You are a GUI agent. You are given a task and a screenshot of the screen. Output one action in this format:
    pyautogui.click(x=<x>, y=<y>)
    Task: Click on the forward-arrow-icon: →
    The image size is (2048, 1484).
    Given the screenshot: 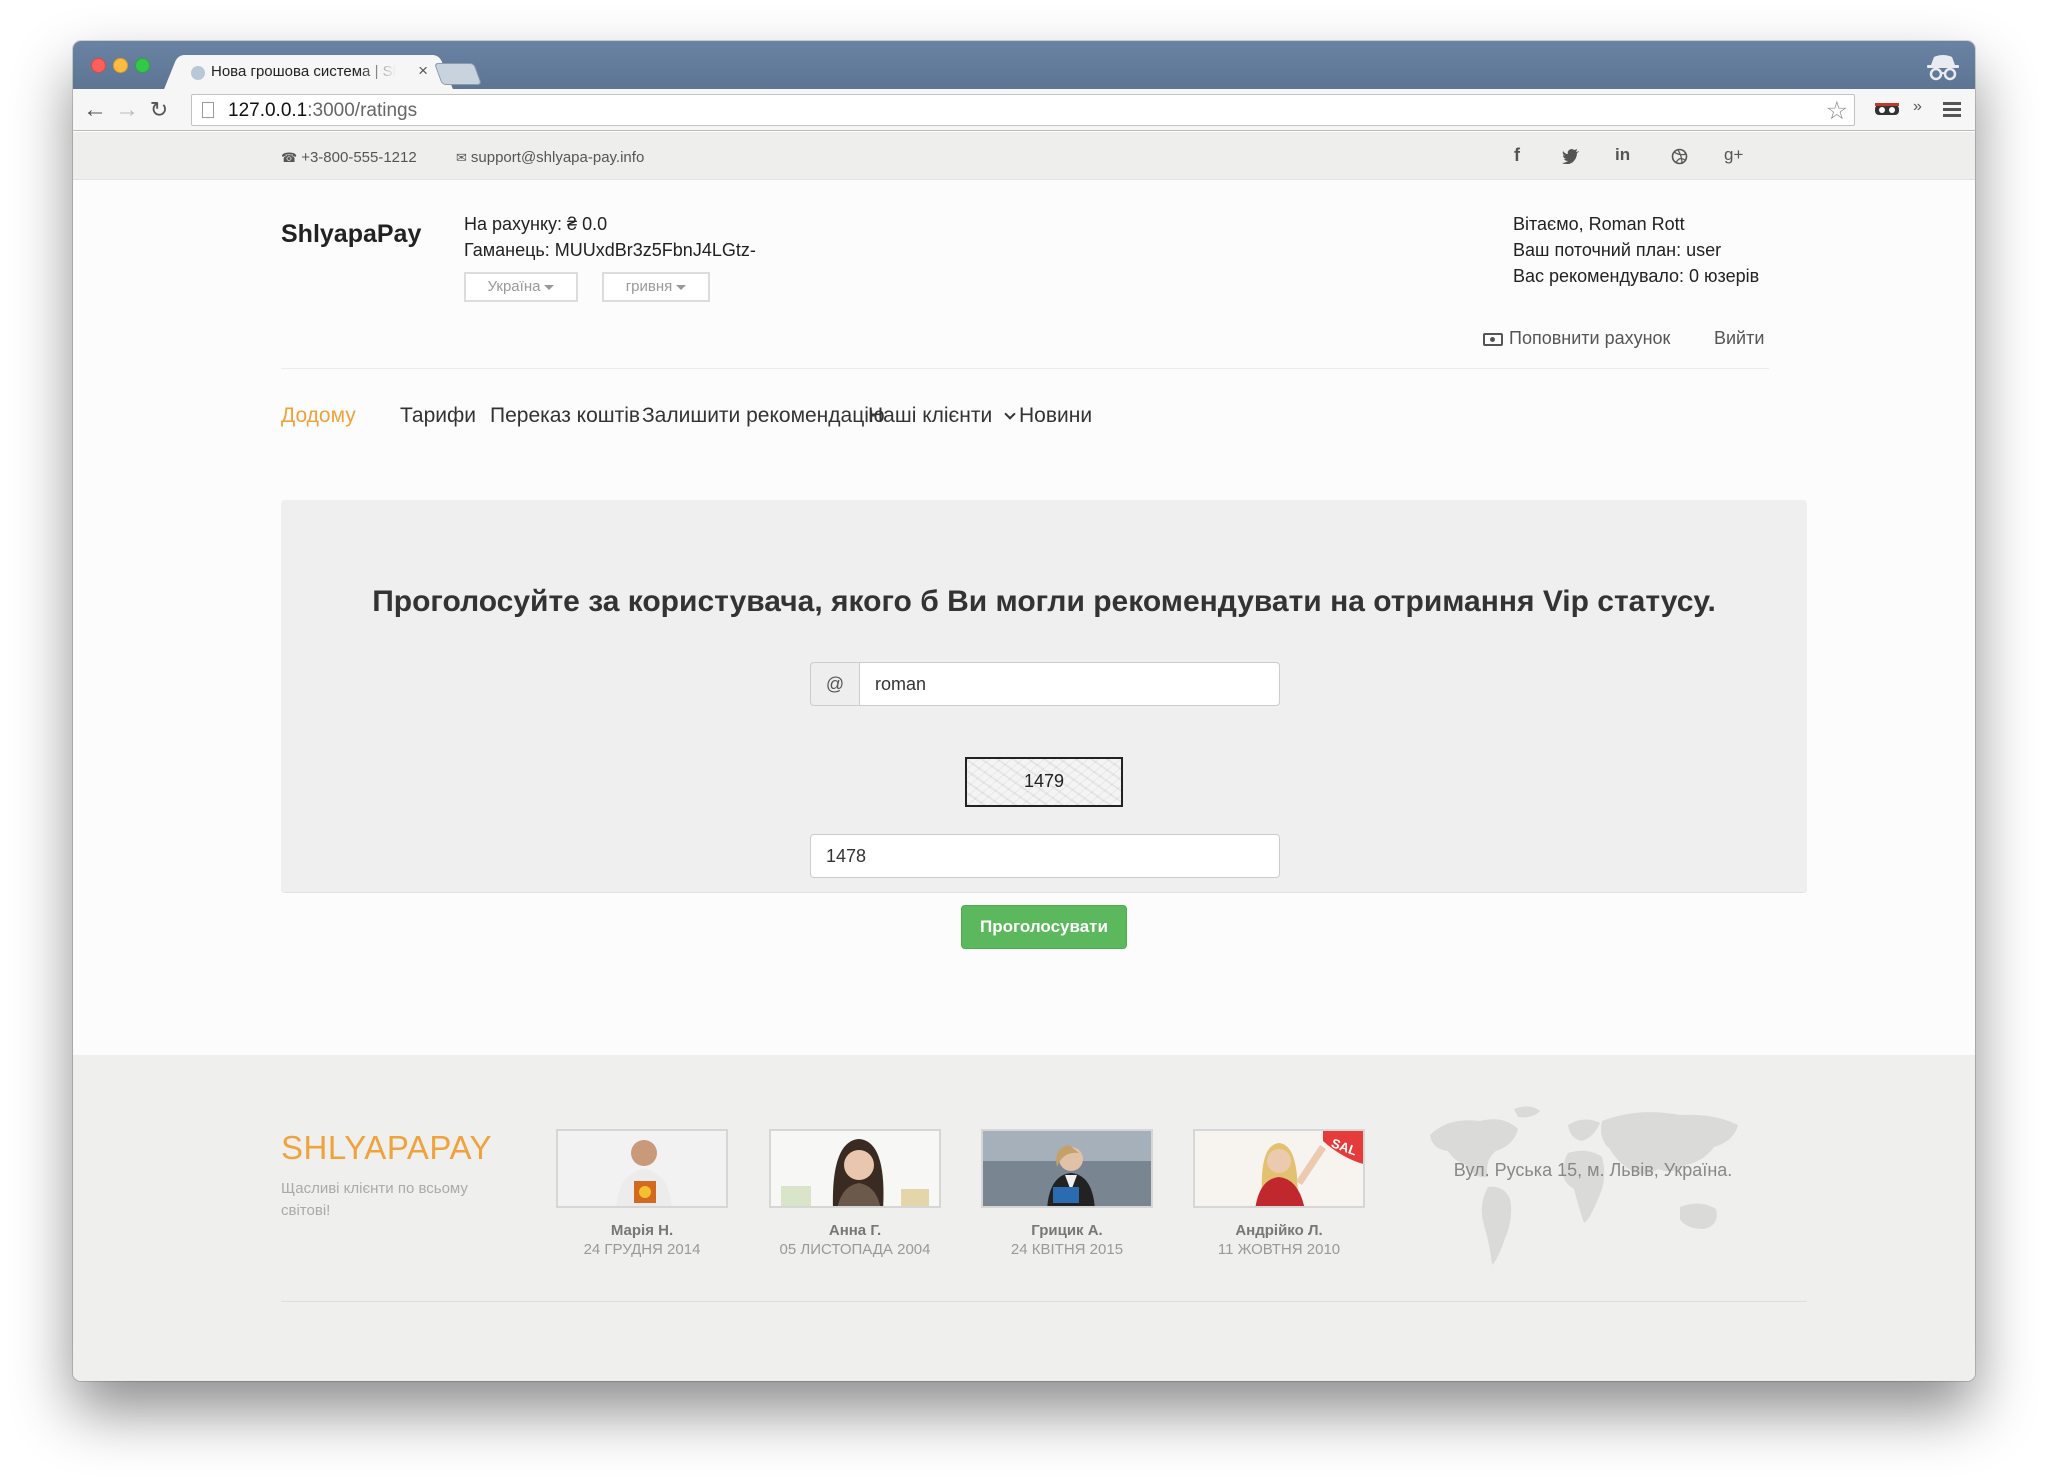 What is the action you would take?
    pyautogui.click(x=127, y=110)
    